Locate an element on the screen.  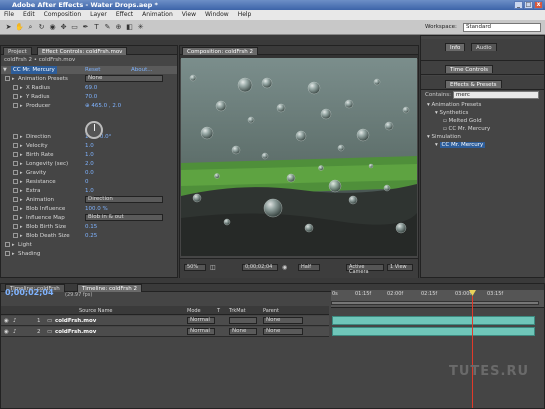
eye-icon: ◉ is located at coordinates (6, 321).